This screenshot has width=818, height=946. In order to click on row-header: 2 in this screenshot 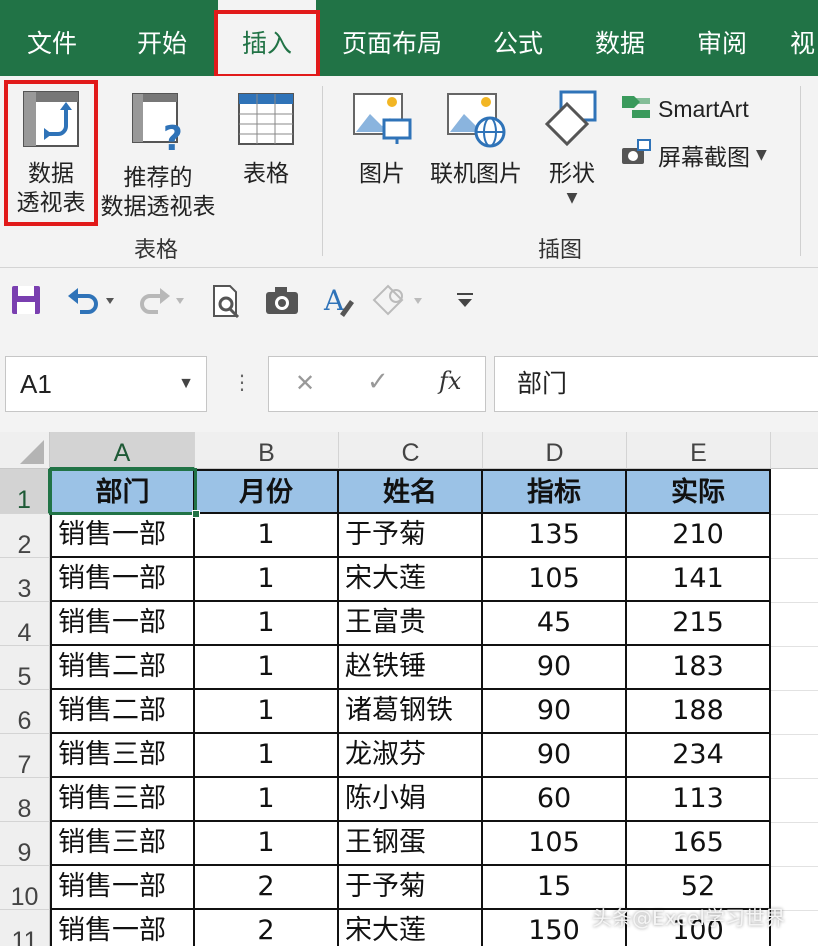, I will do `click(25, 536)`.